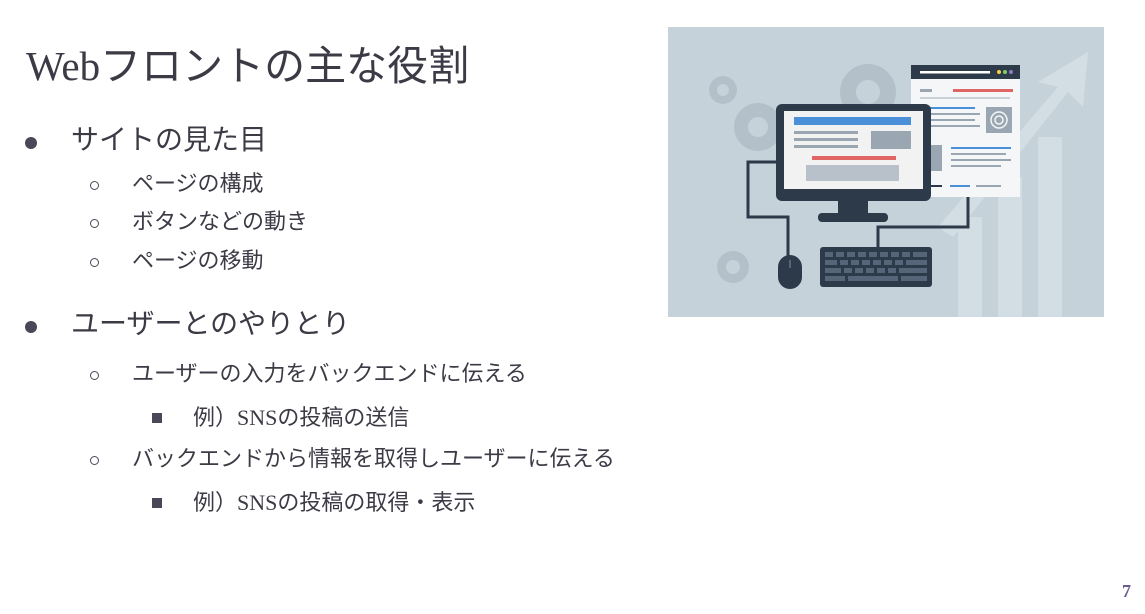 The width and height of the screenshot is (1145, 614). Describe the element at coordinates (790, 272) in the screenshot. I see `mouse-icon` at that location.